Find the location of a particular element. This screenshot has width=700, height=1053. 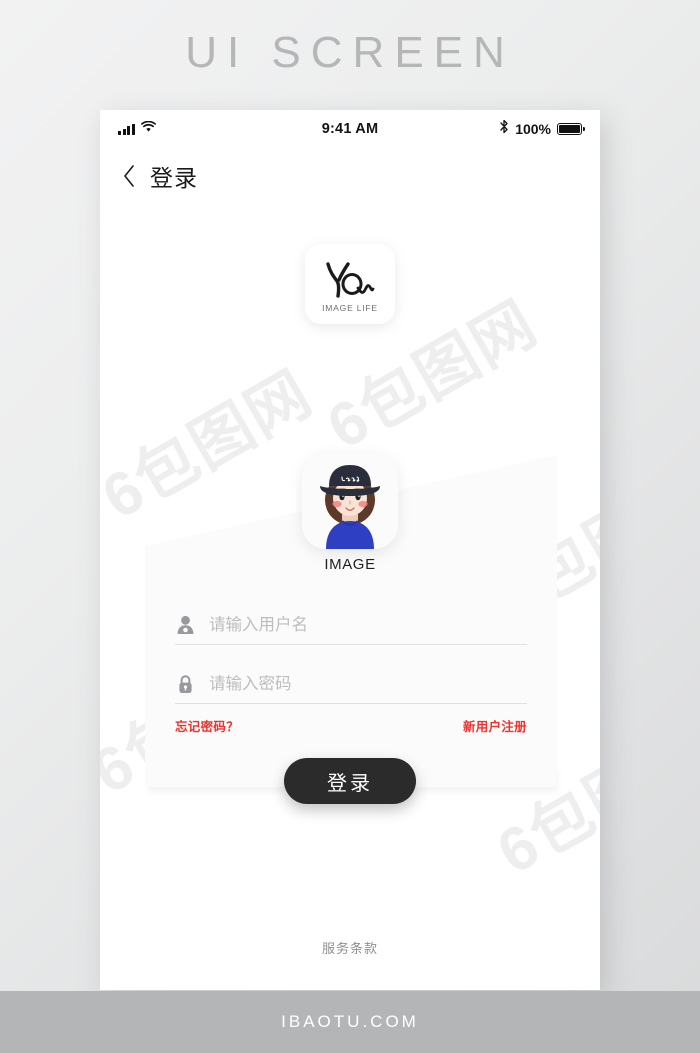

password-field-row is located at coordinates (351, 684).